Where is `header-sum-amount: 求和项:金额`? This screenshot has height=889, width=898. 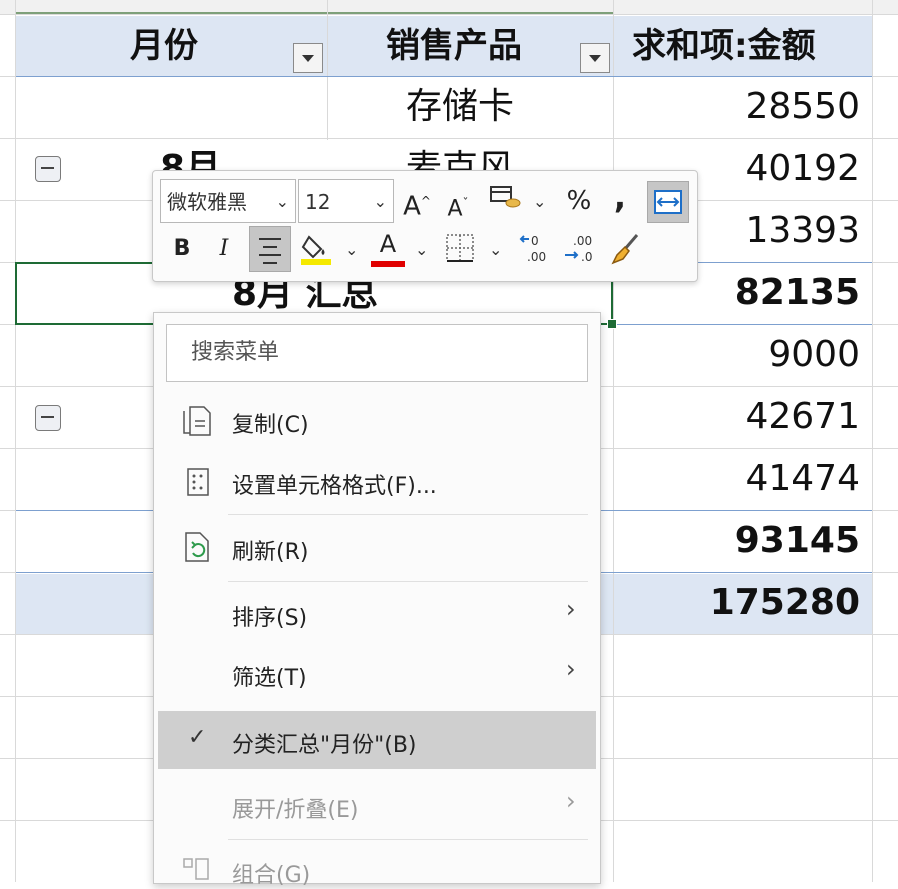 header-sum-amount: 求和项:金额 is located at coordinates (724, 46).